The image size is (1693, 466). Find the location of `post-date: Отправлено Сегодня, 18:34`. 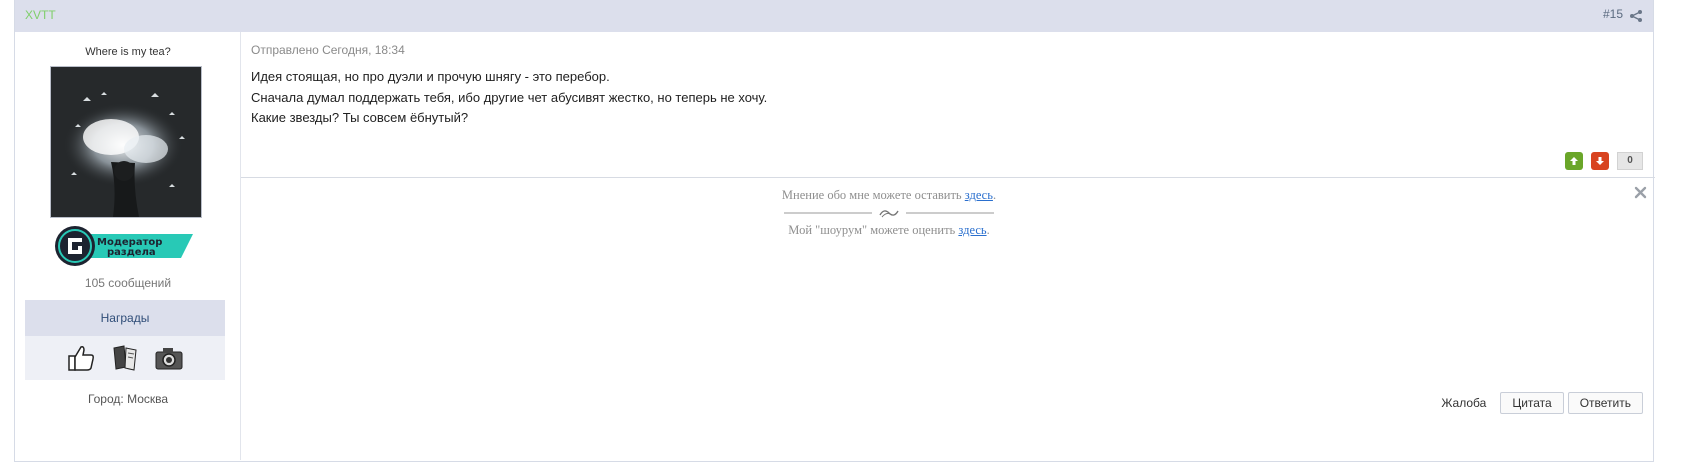

post-date: Отправлено Сегодня, 18:34 is located at coordinates (328, 50).